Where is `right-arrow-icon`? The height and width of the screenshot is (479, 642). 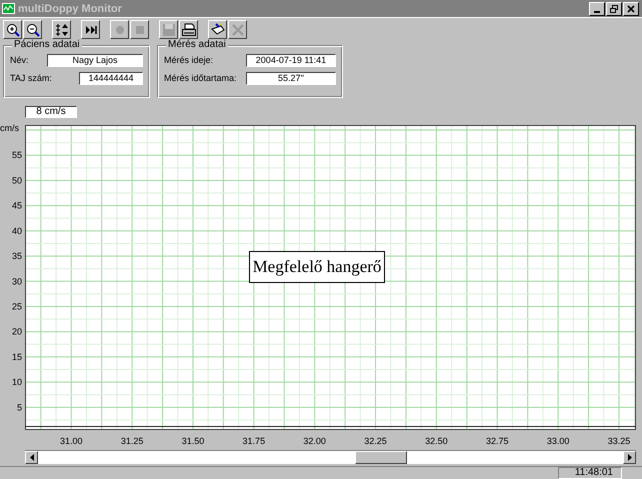 right-arrow-icon is located at coordinates (630, 457).